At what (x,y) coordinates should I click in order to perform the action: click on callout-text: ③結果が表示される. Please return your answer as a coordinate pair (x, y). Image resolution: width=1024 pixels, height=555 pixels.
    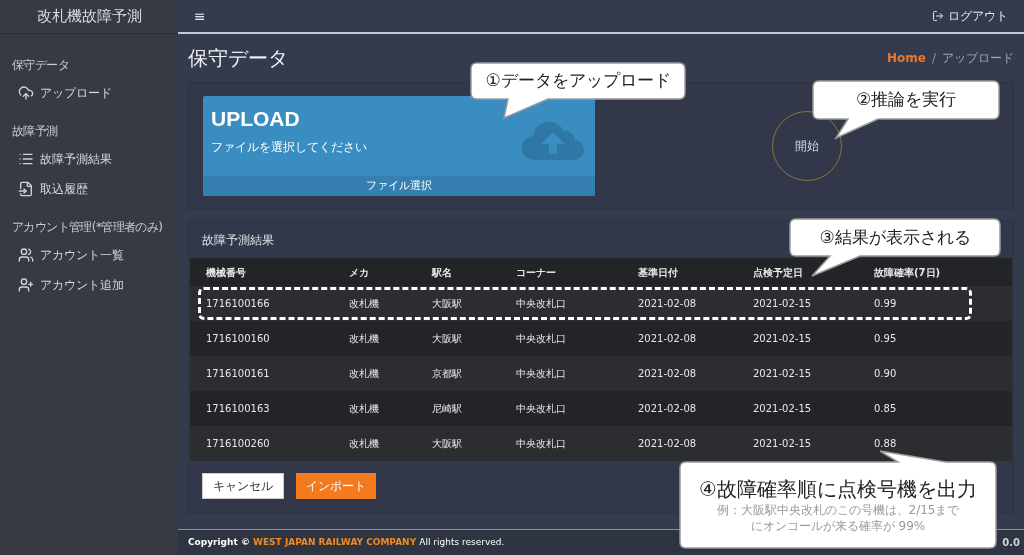
    Looking at the image, I should click on (895, 237).